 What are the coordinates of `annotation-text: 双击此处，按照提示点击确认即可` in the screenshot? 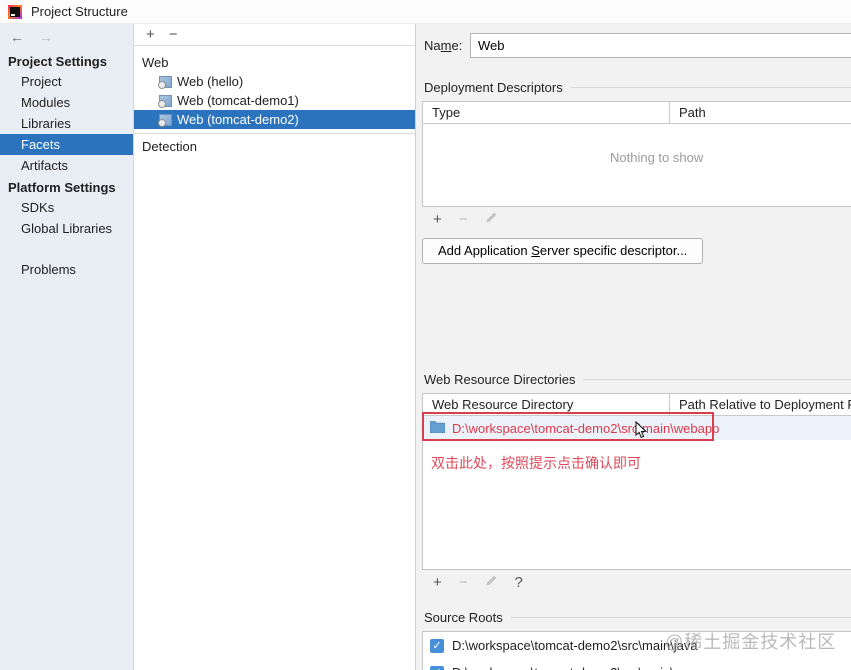 It's located at (536, 463).